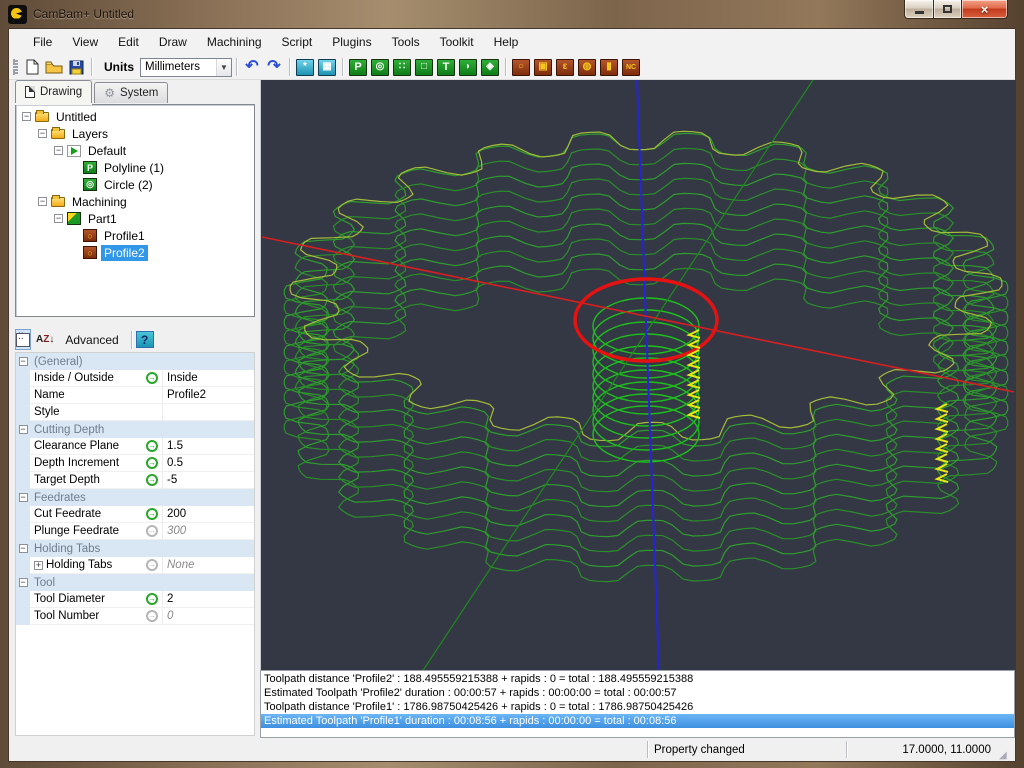 The width and height of the screenshot is (1024, 768). Describe the element at coordinates (135, 514) in the screenshot. I see `property-row-cut-feedrate: Cut Feedrate → 200` at that location.